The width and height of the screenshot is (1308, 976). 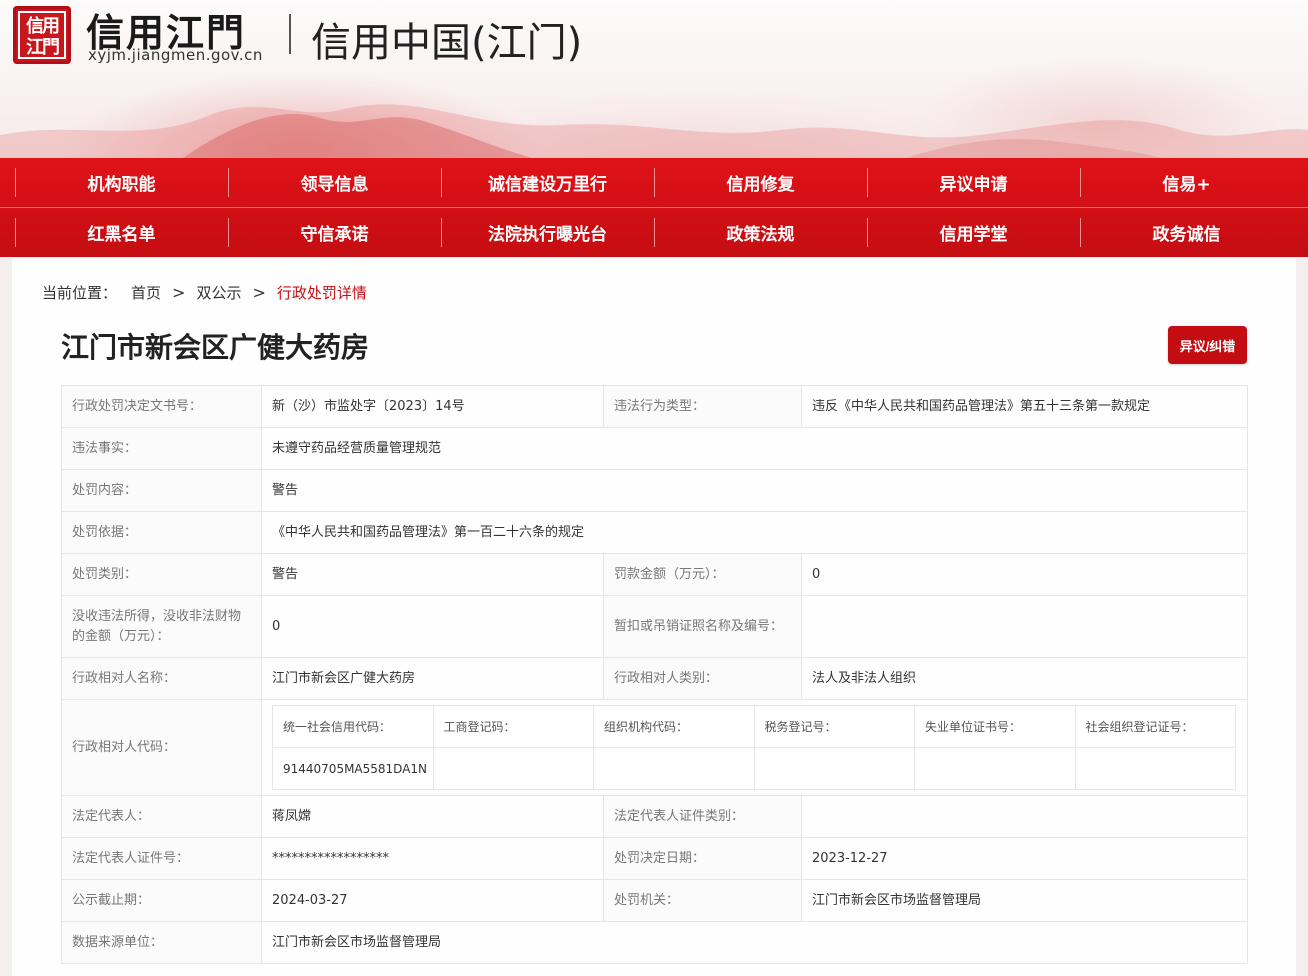 What do you see at coordinates (161, 900) in the screenshot?
I see `publicity-end-label: 公示截止期：` at bounding box center [161, 900].